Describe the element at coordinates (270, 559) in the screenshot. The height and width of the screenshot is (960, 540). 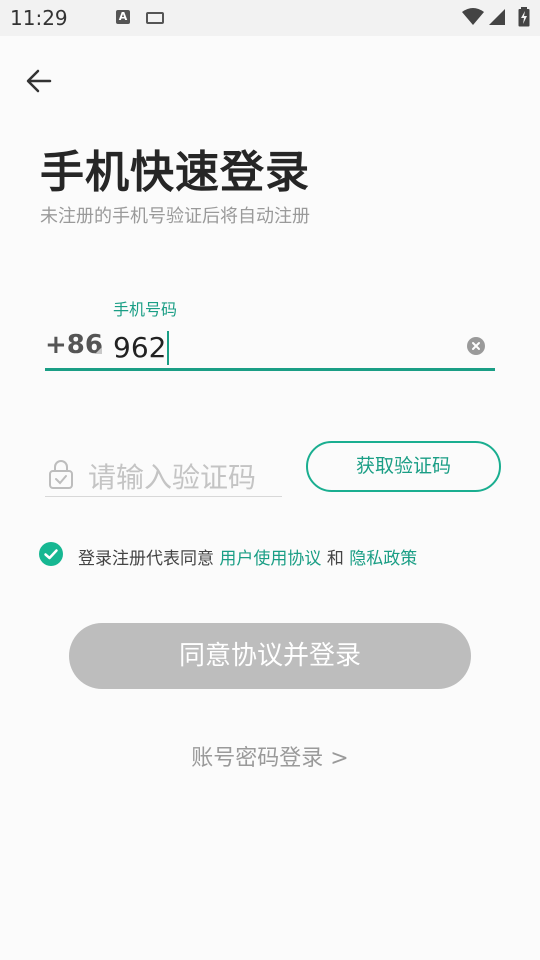
I see `terms-link: 用户使用协议` at that location.